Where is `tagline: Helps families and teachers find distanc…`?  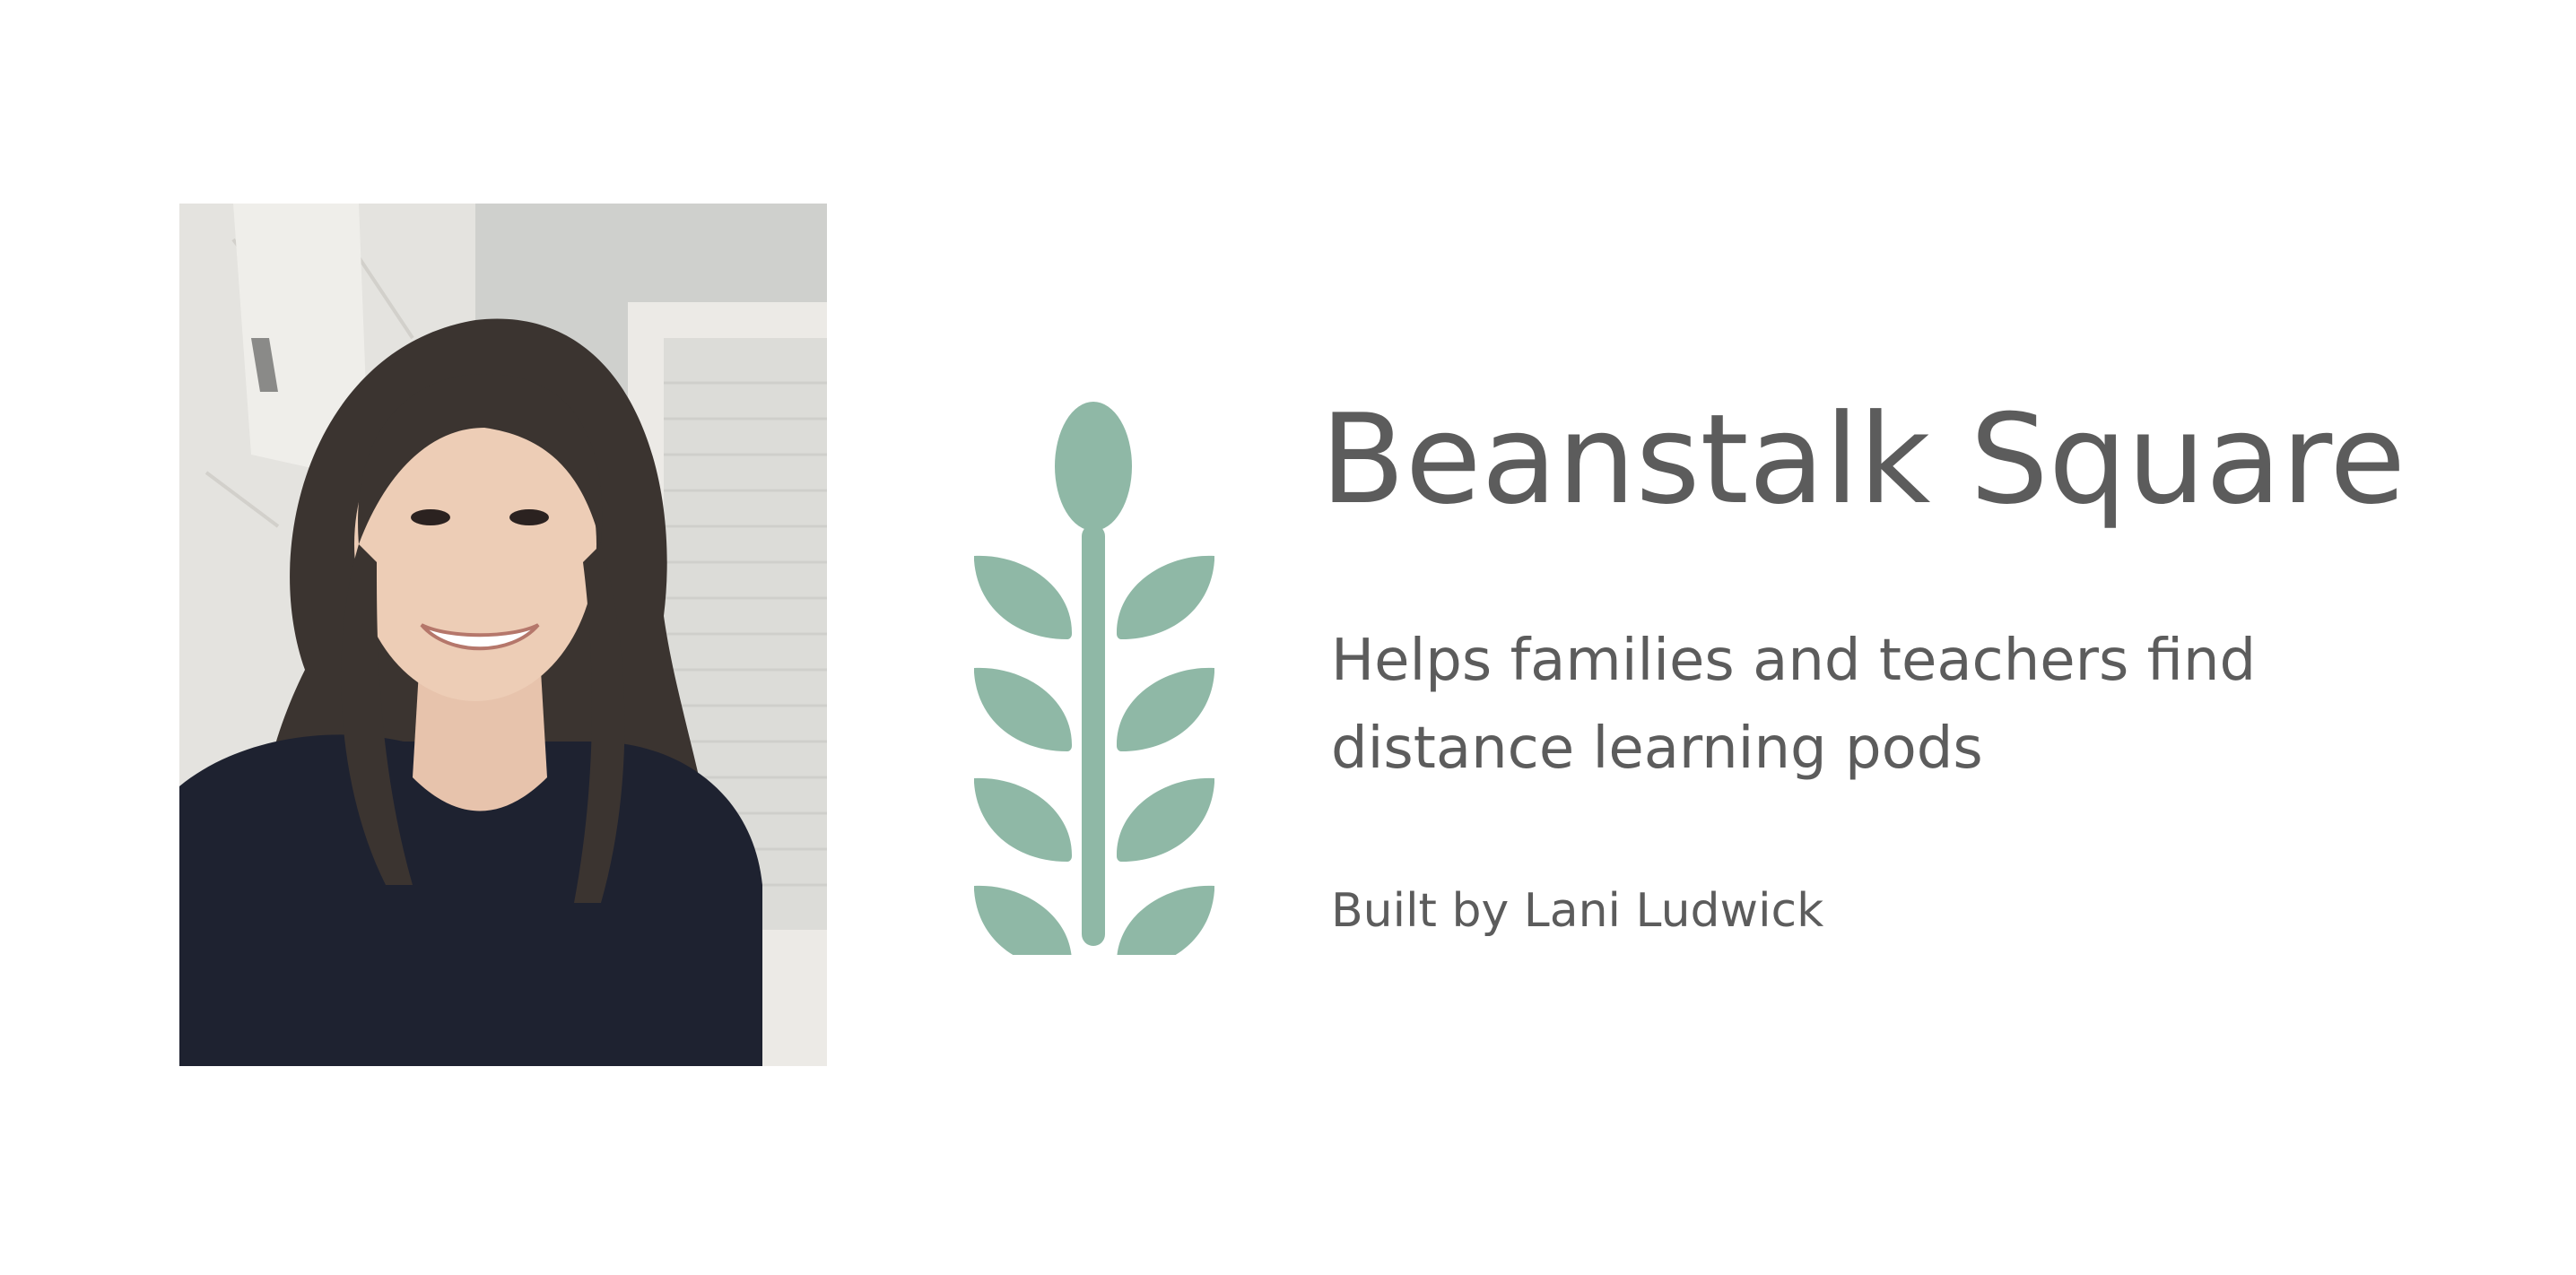
tagline: Helps families and teachers find distanc… is located at coordinates (1869, 705).